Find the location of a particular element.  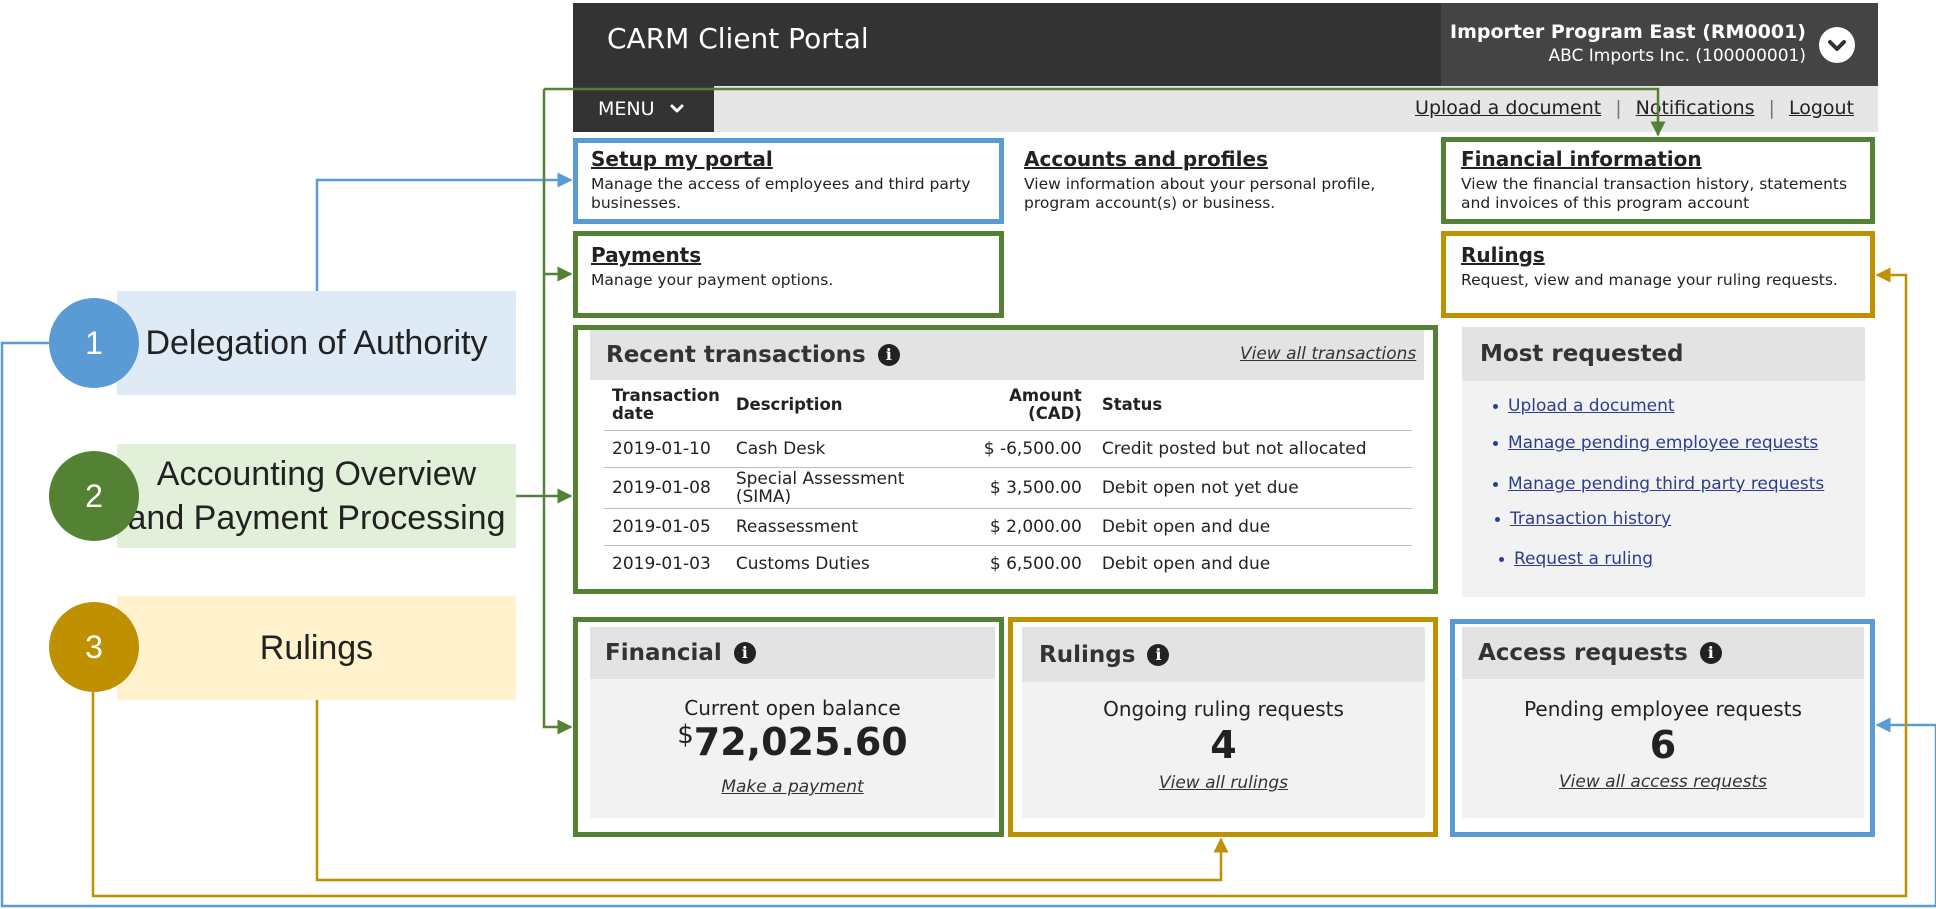

view-all-transactions-link: View all transactions is located at coordinates (1328, 354).